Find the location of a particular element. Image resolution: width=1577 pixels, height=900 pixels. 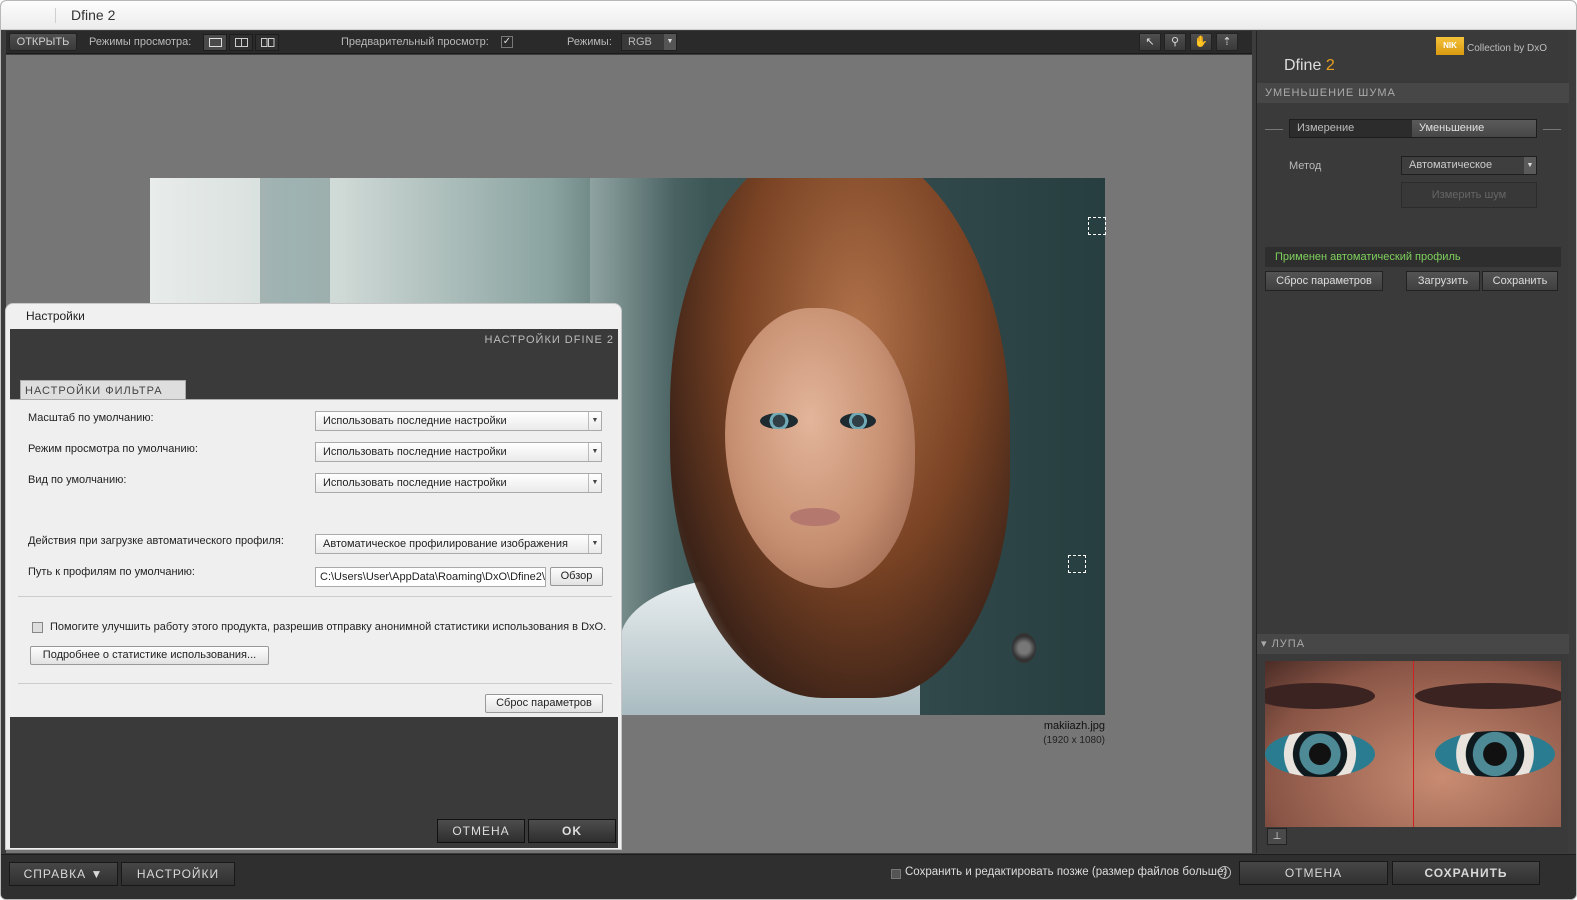

pin-tool-button: ⇡ is located at coordinates (1227, 42).